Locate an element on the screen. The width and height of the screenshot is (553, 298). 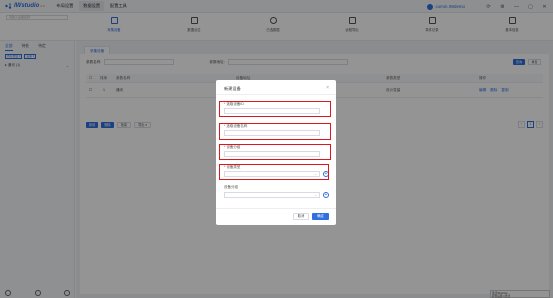
cancel-button: 取消 is located at coordinates (301, 216).